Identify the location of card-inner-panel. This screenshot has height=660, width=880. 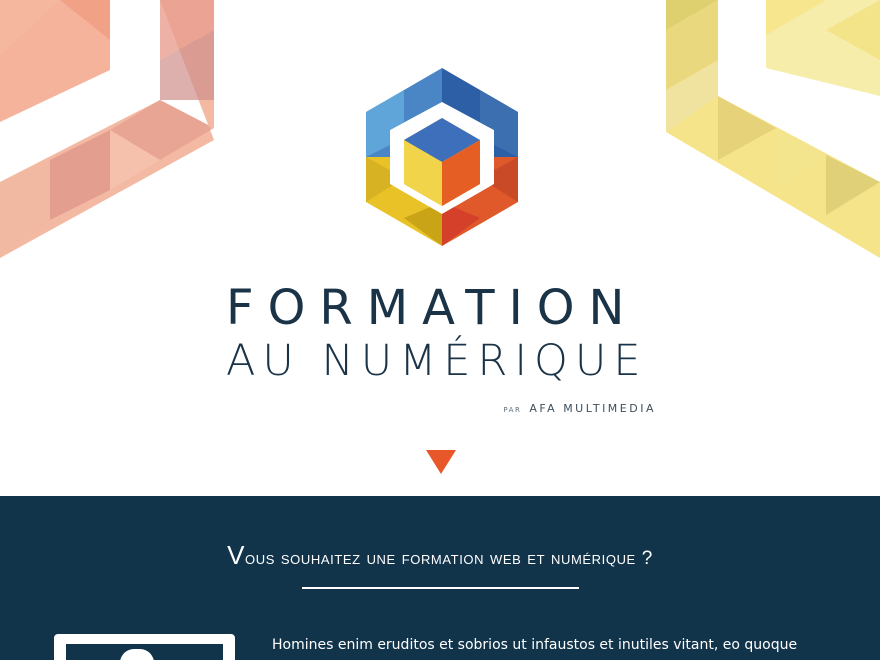
(144, 652).